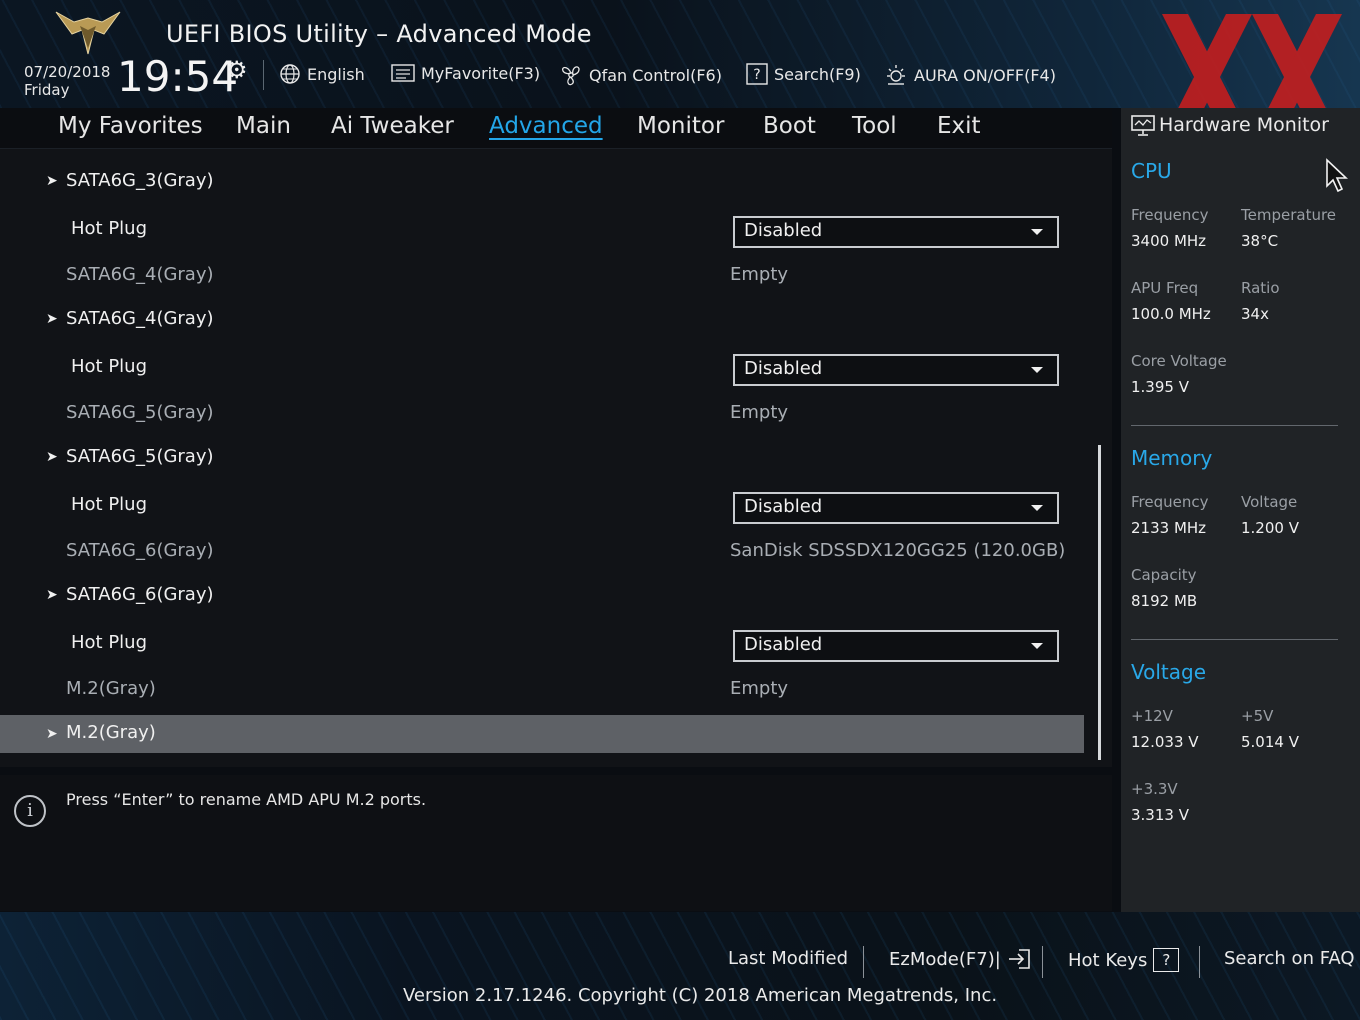  I want to click on qfan-button: Qfan Control(F6), so click(640, 75).